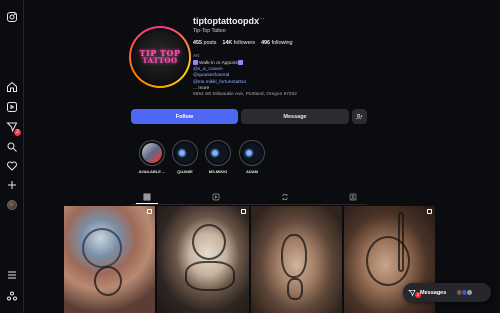 The image size is (500, 313). Describe the element at coordinates (12, 17) in the screenshot. I see `instagram-logo-icon` at that location.